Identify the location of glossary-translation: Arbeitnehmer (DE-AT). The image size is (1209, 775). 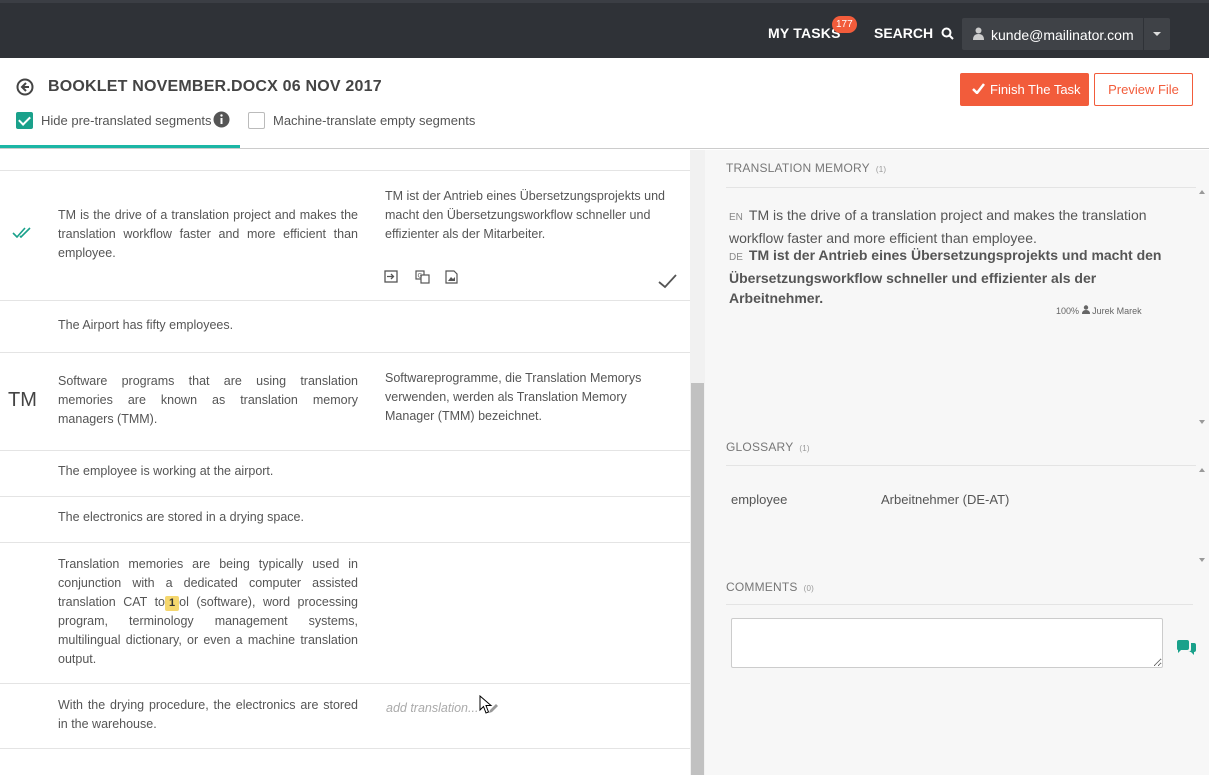
(945, 499).